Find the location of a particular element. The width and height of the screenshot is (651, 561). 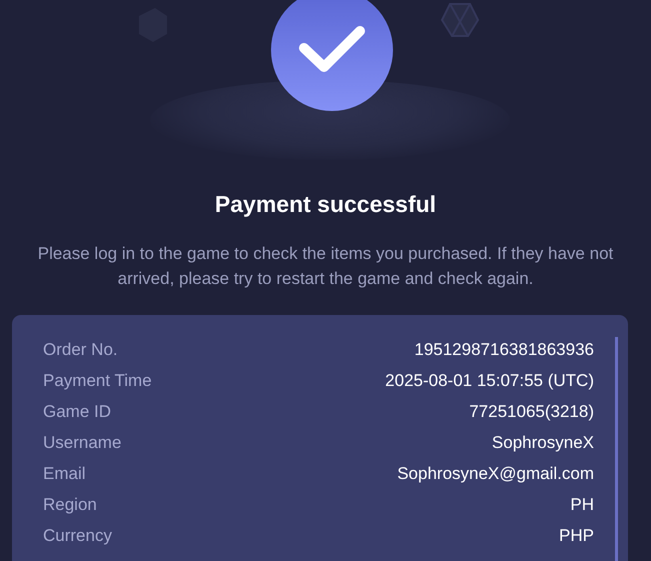

detail-label: Region is located at coordinates (70, 505).